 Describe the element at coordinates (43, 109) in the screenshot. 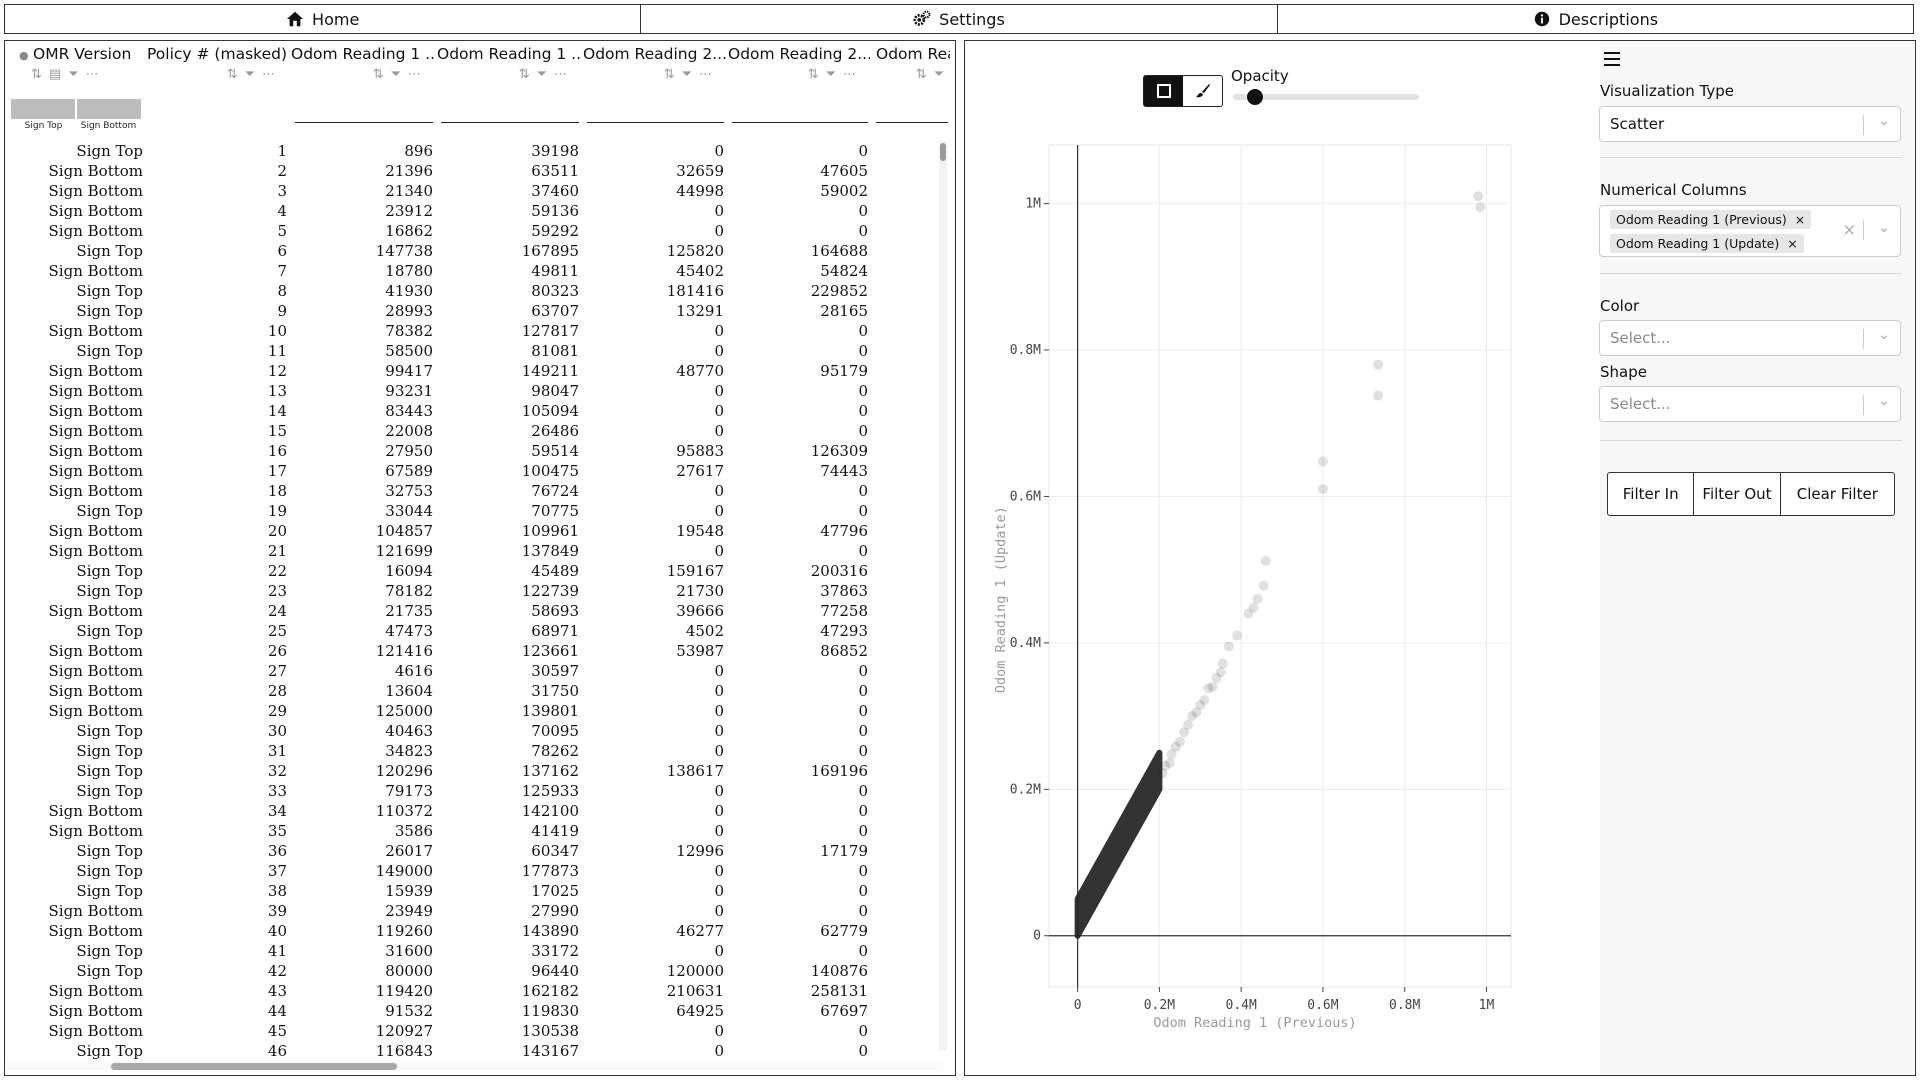

I see `histogram-bar-sign-top` at that location.